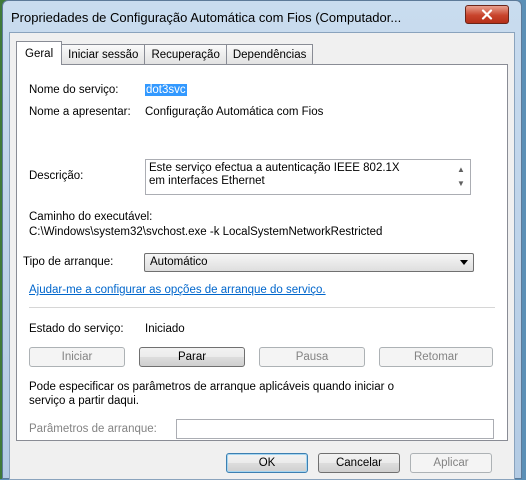 The height and width of the screenshot is (480, 526). I want to click on scroll-up-arrow-icon: ▲, so click(461, 170).